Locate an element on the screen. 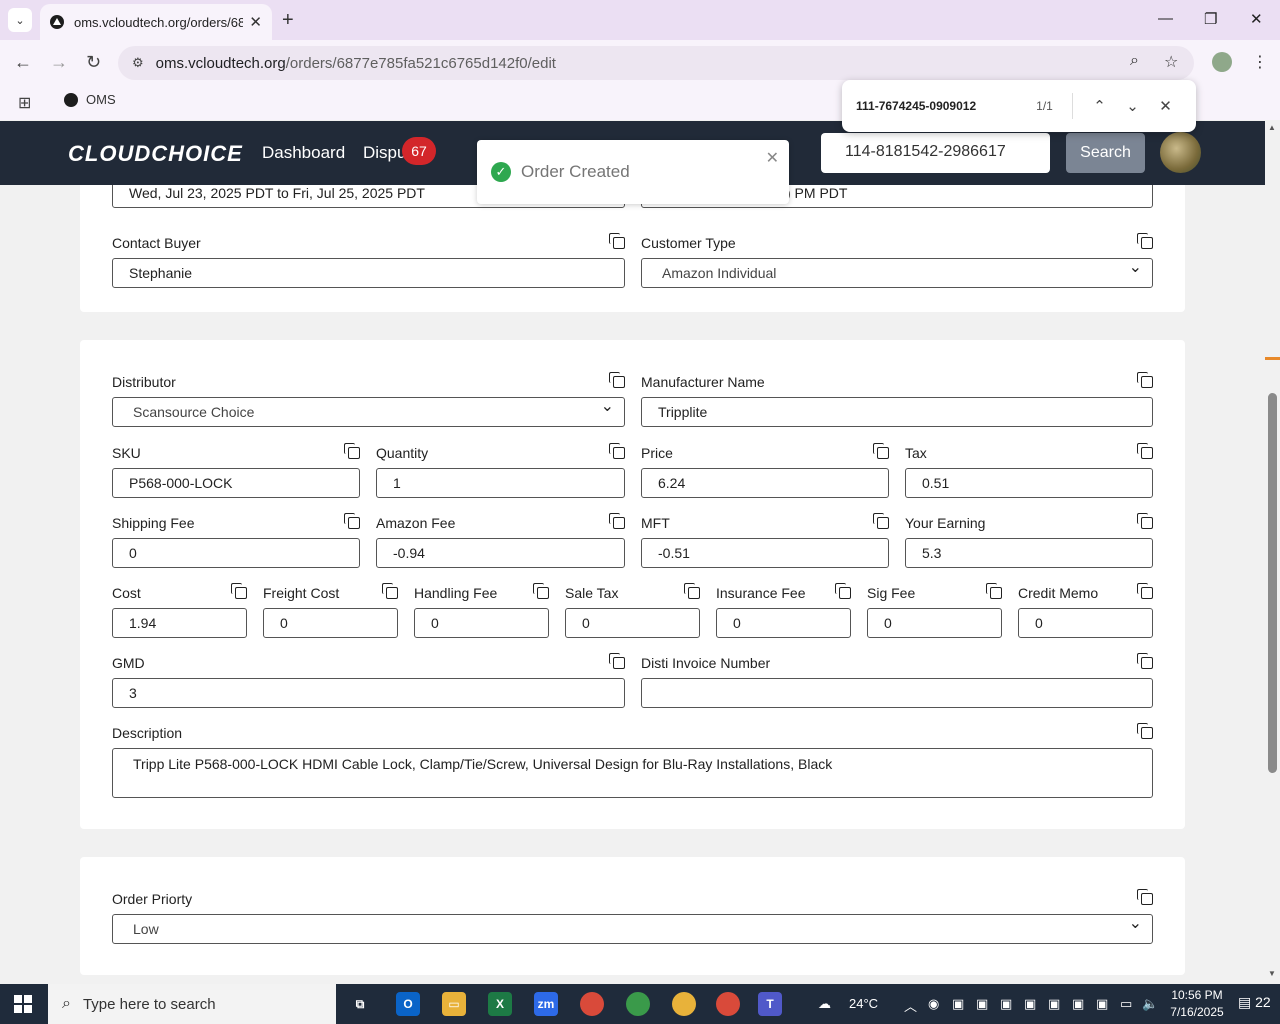 The height and width of the screenshot is (1024, 1280). sig-fee-input: 0 is located at coordinates (934, 623).